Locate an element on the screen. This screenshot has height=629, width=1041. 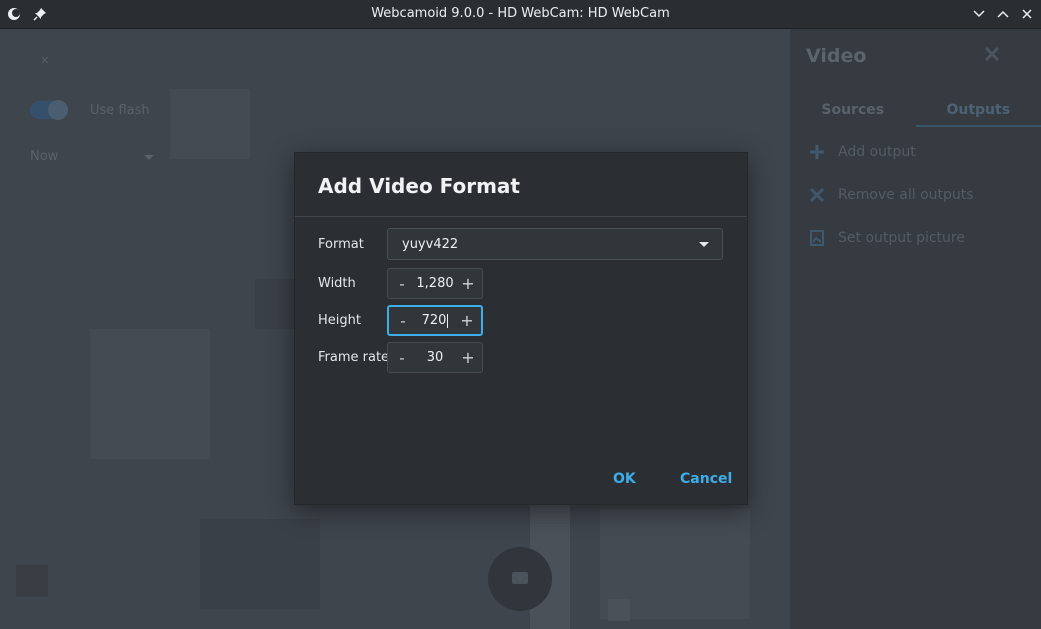
height-value-field: 720 is located at coordinates (435, 320).